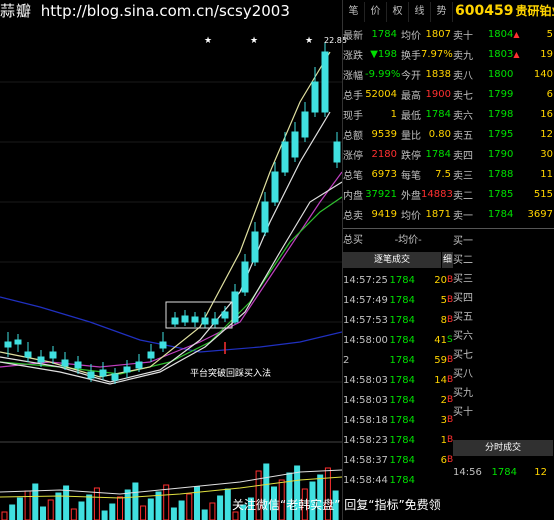  What do you see at coordinates (411, 156) in the screenshot?
I see `quote-label: 跌停` at bounding box center [411, 156].